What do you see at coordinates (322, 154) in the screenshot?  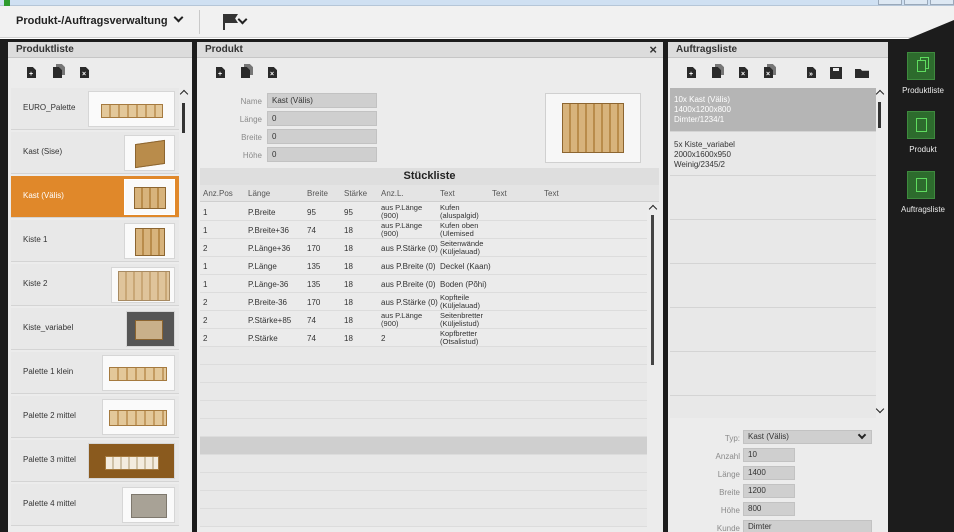 I see `hoehe-field: 0` at bounding box center [322, 154].